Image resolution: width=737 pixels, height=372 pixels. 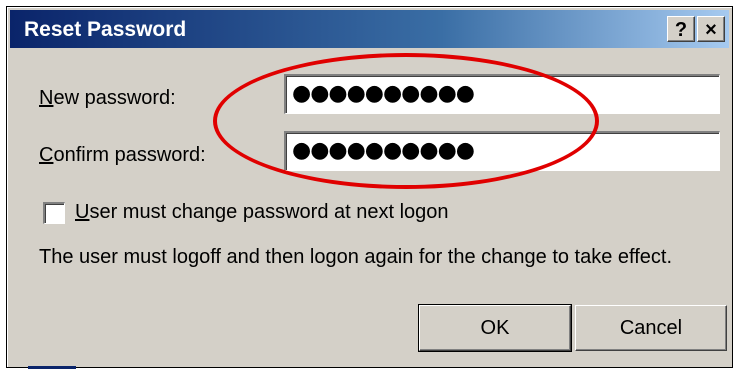 I want to click on help-icon: ?, so click(x=681, y=29).